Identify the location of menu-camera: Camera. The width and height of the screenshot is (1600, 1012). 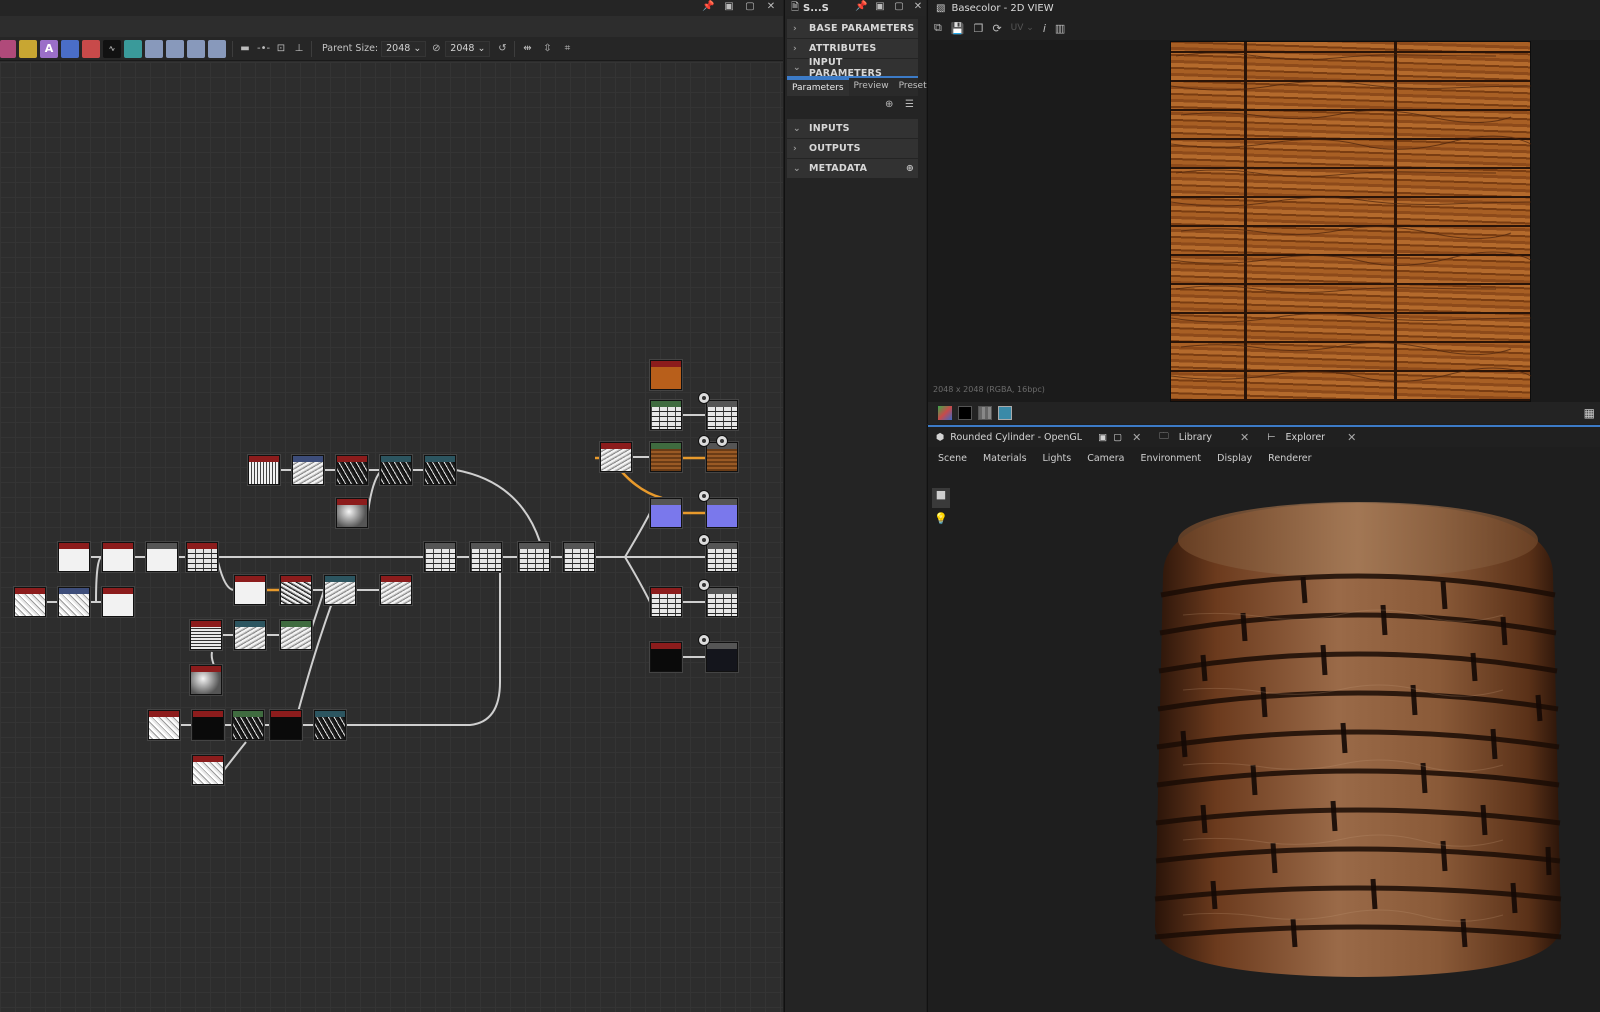
(1105, 458).